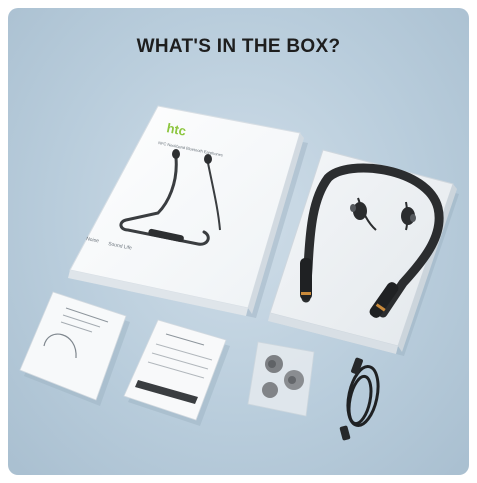 The width and height of the screenshot is (477, 483). What do you see at coordinates (281, 379) in the screenshot?
I see `spare-ear-tips` at bounding box center [281, 379].